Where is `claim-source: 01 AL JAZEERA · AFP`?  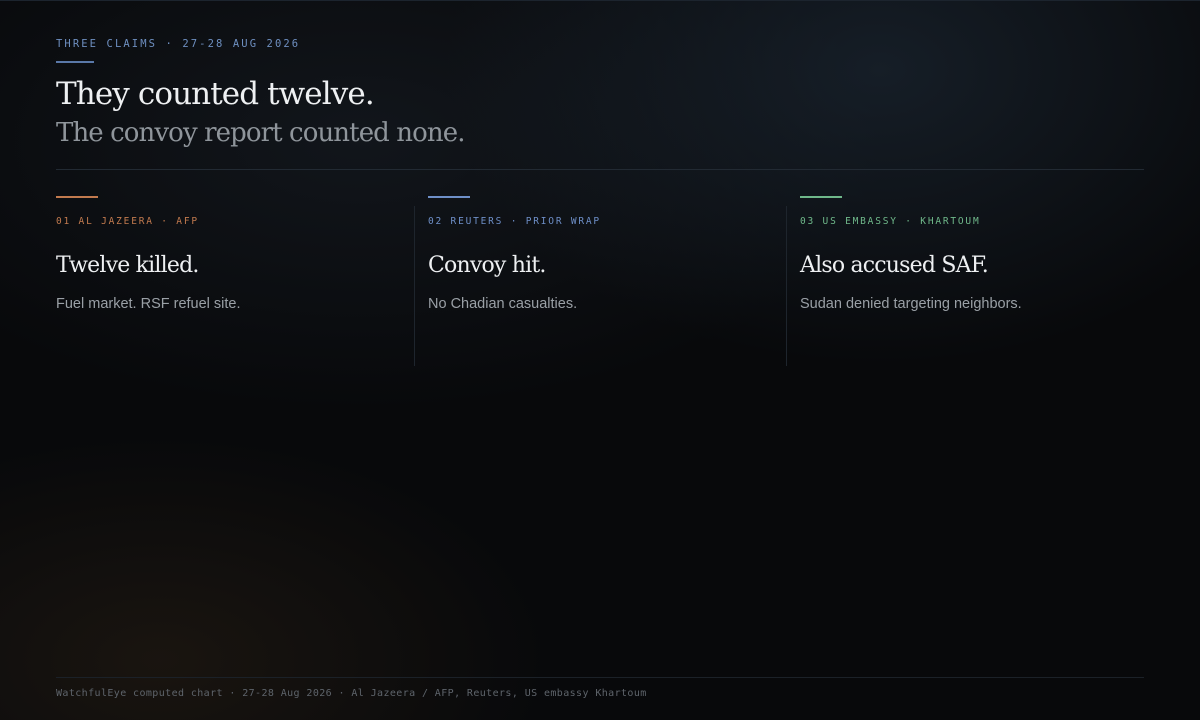
claim-source: 01 AL JAZEERA · AFP is located at coordinates (127, 221).